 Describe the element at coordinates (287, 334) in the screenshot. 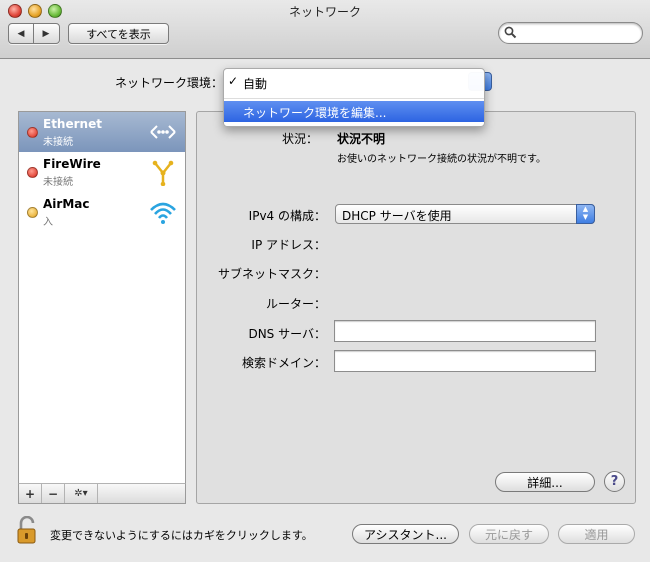

I see `dns-server-label: DNS サーバ：` at that location.